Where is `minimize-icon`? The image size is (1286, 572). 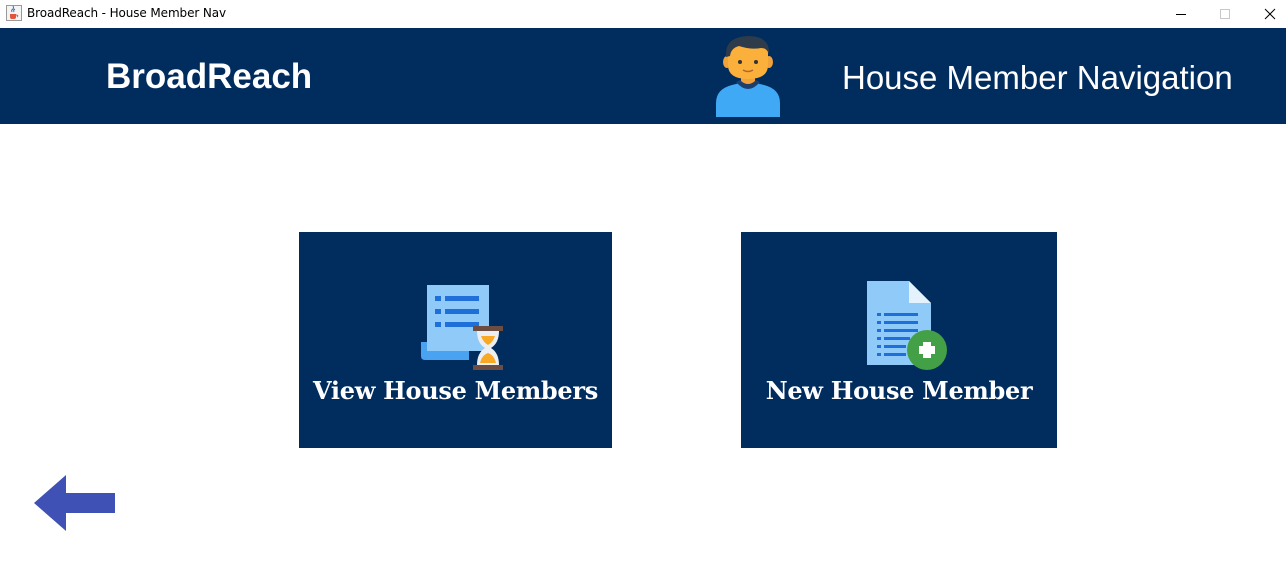 minimize-icon is located at coordinates (1181, 14).